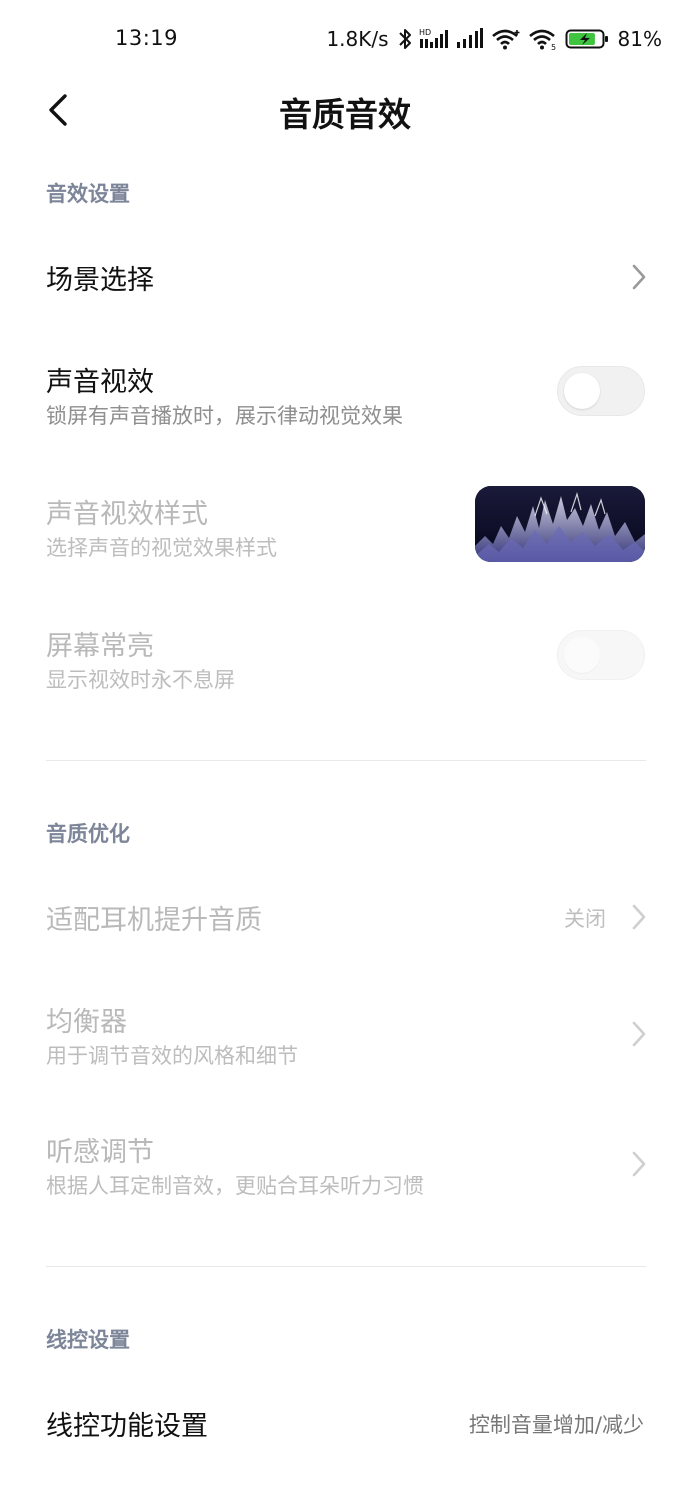 This screenshot has height=1495, width=690. I want to click on hearing-row: 听感调节 根据人耳定制音效，更贴合耳朵听力习惯, so click(345, 1166).